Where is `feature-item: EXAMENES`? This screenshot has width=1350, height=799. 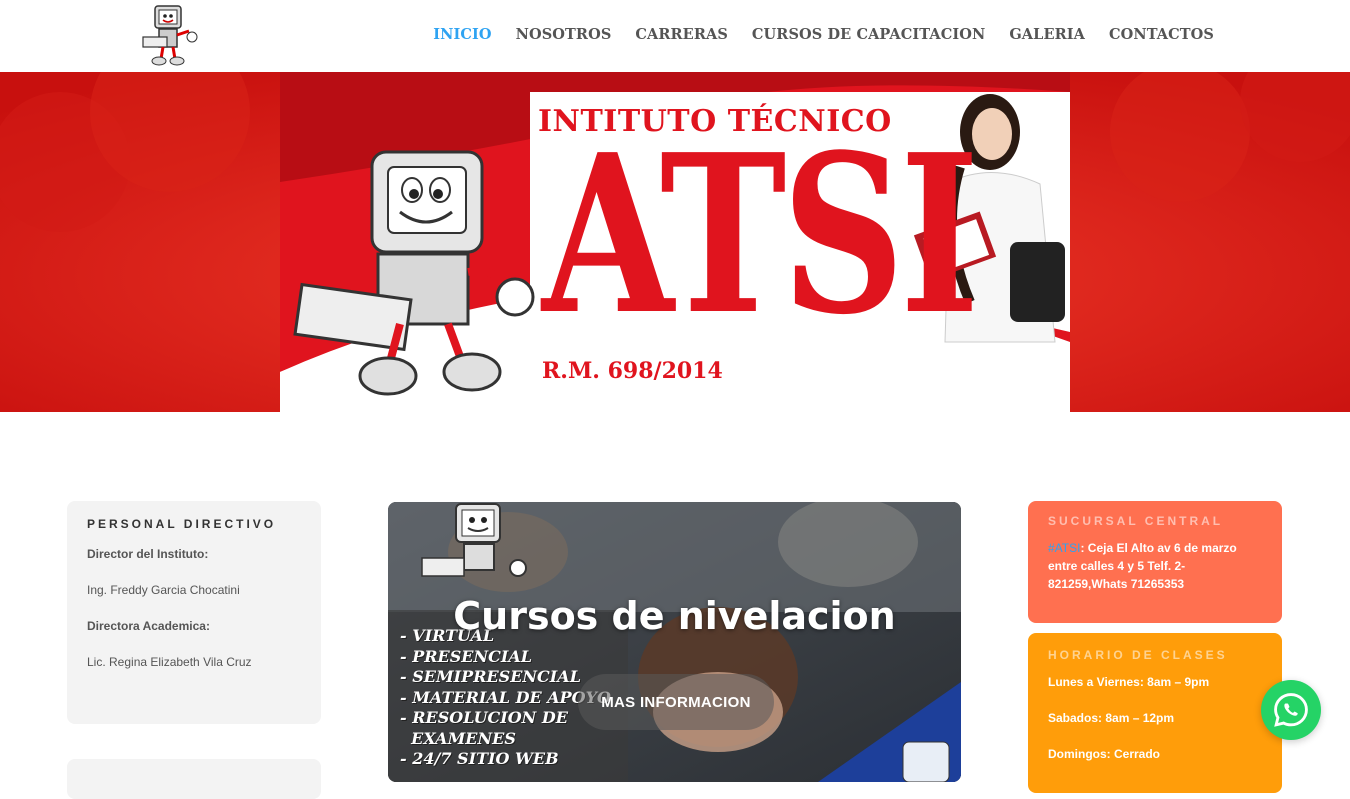 feature-item: EXAMENES is located at coordinates (458, 738).